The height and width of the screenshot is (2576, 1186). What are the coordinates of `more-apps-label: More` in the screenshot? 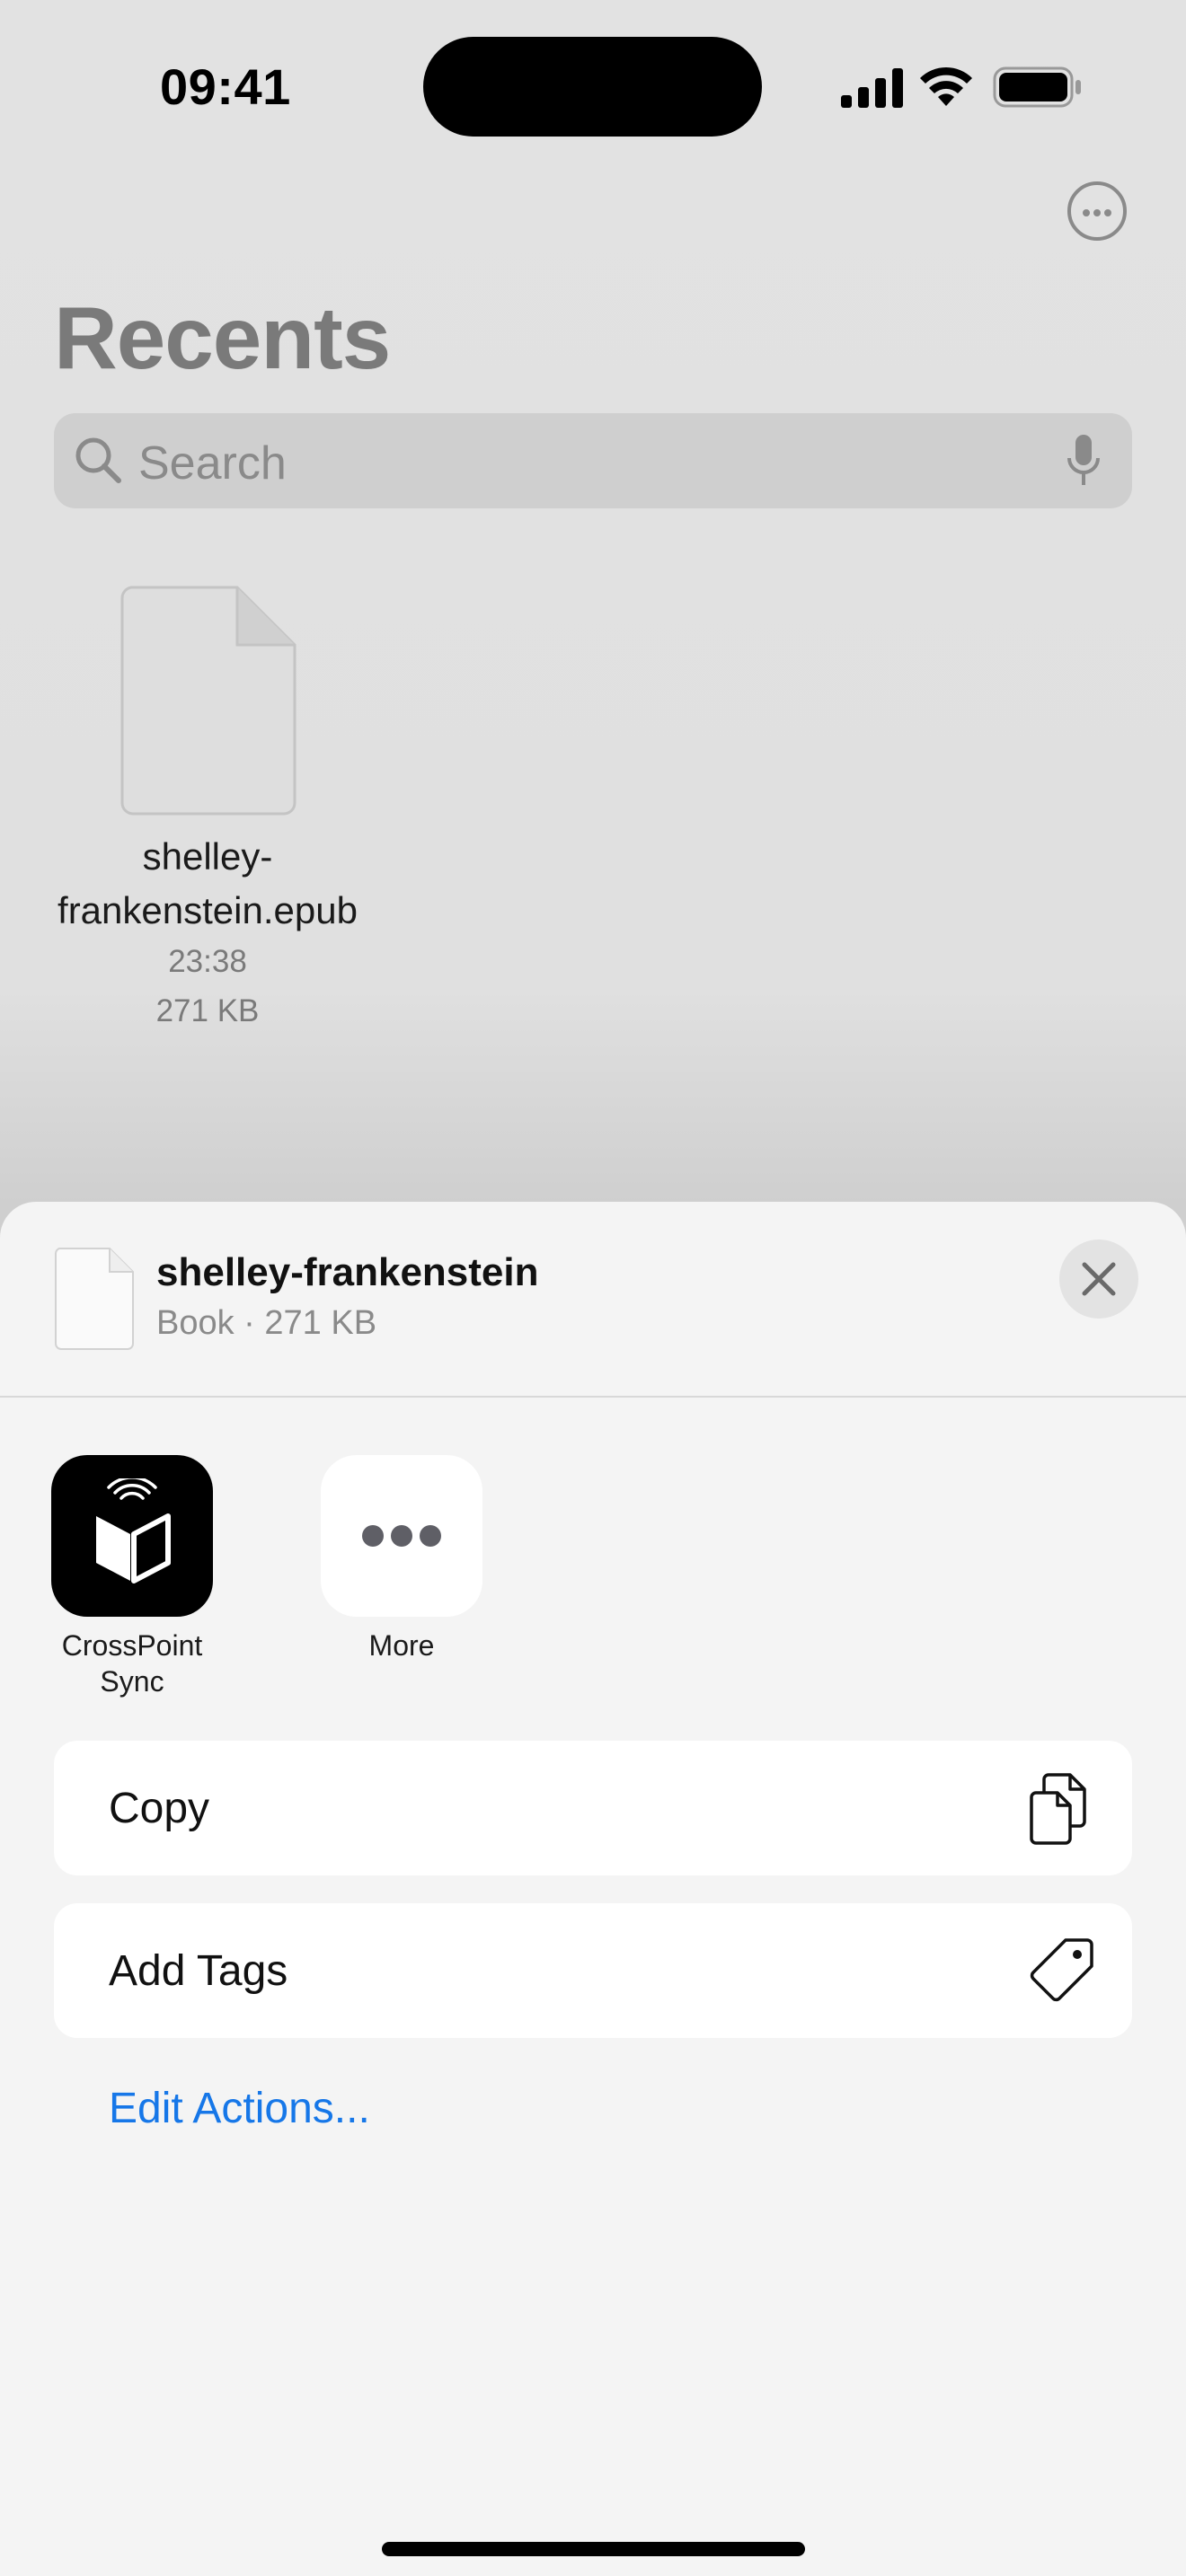 It's located at (401, 1645).